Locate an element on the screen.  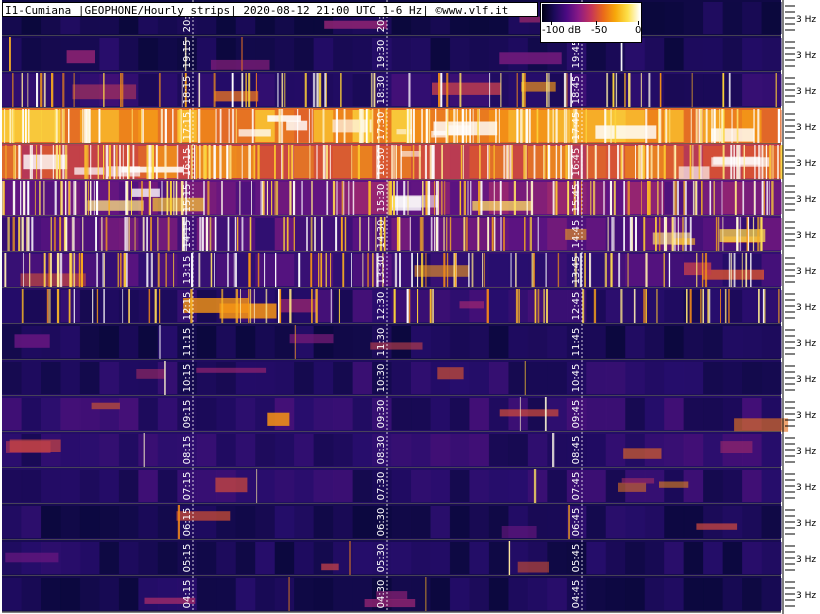
time-label: 14:45 is located at coordinates (576, 234).